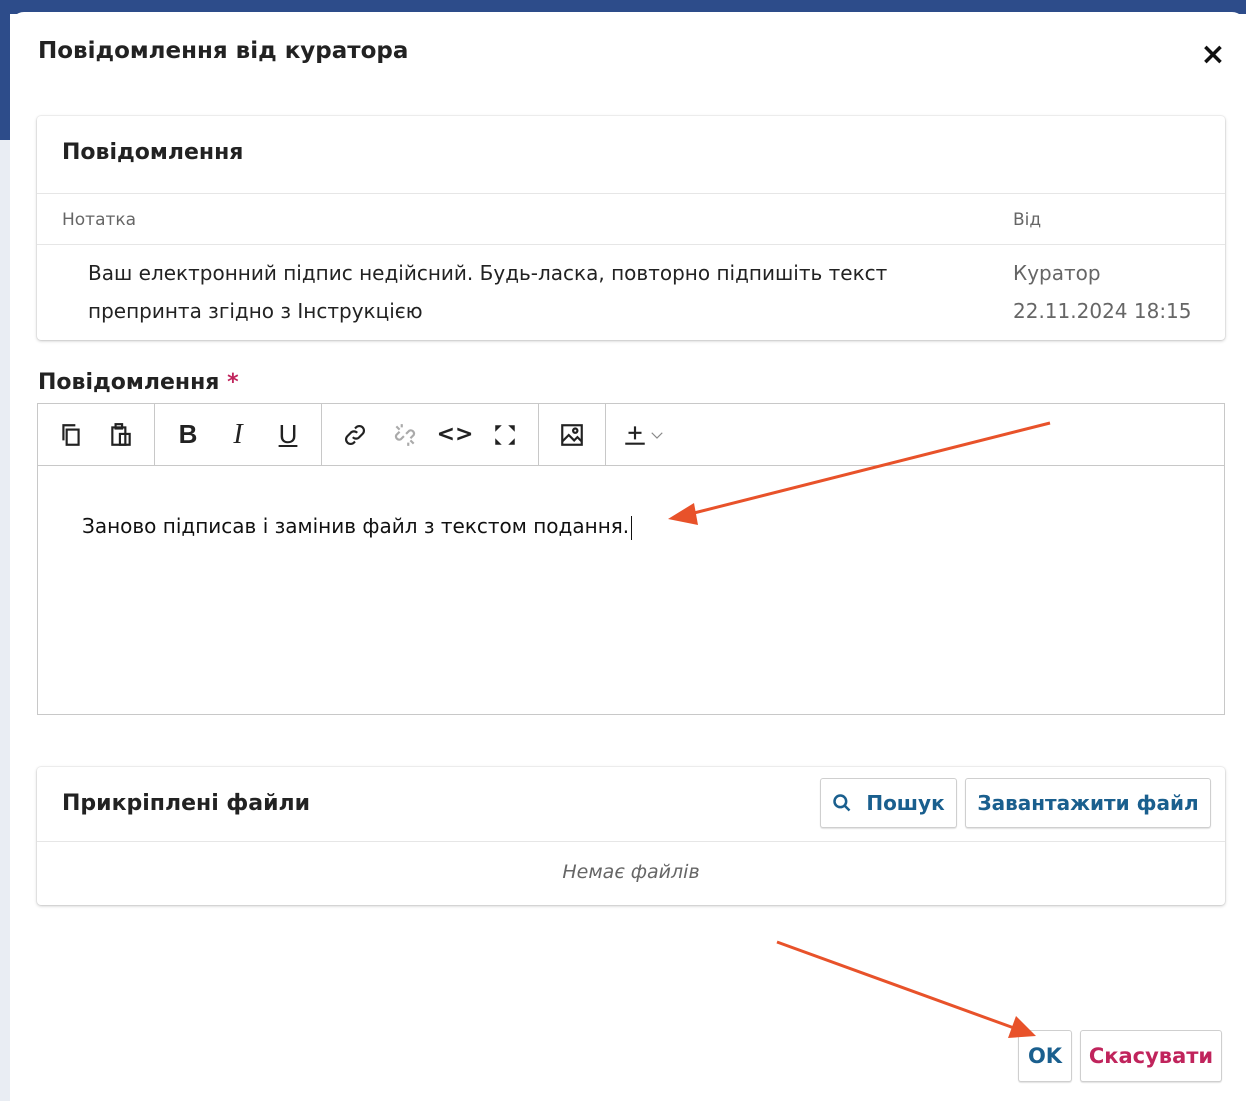 This screenshot has width=1246, height=1101. Describe the element at coordinates (1151, 1056) in the screenshot. I see `cancel-button: Скасувати` at that location.